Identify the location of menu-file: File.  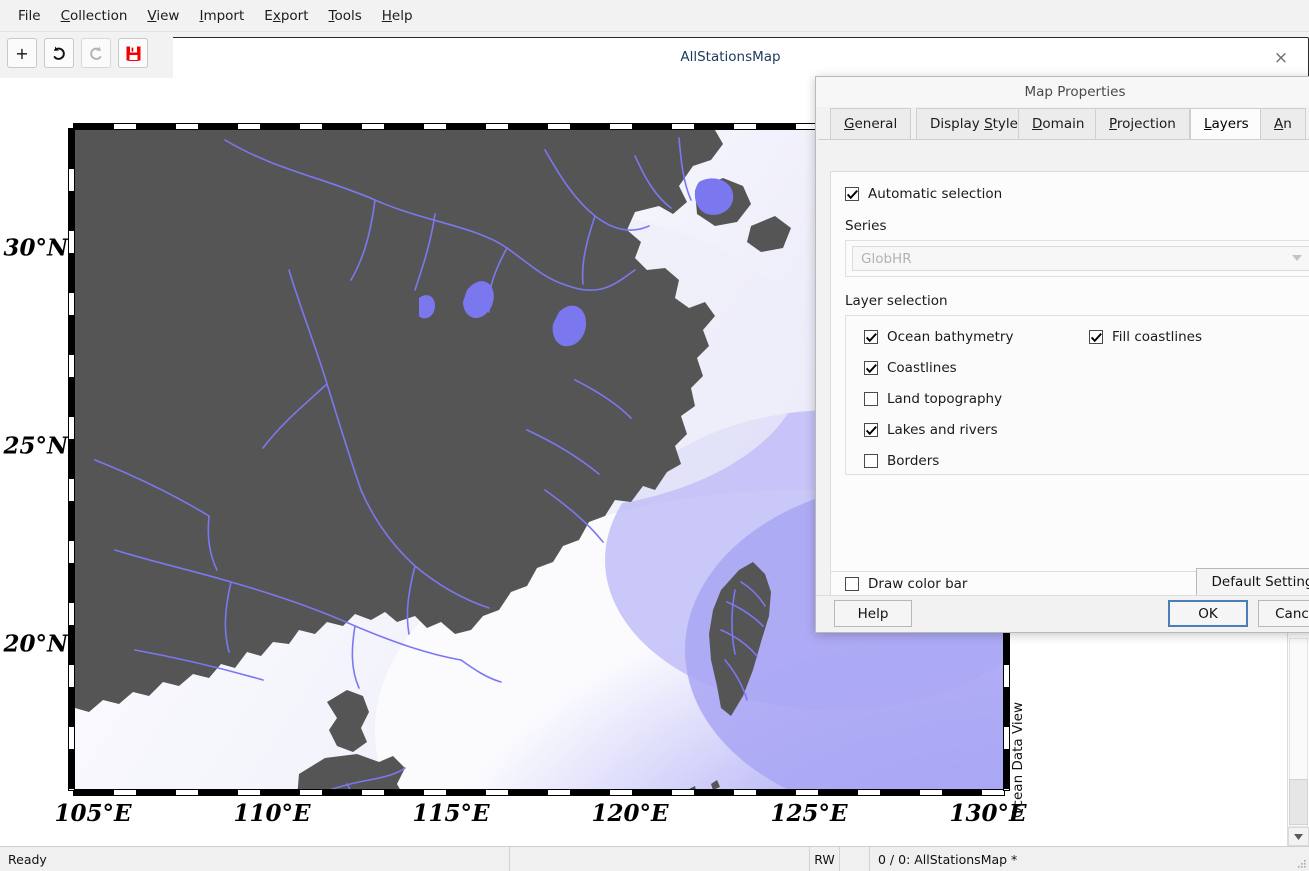
(29, 16).